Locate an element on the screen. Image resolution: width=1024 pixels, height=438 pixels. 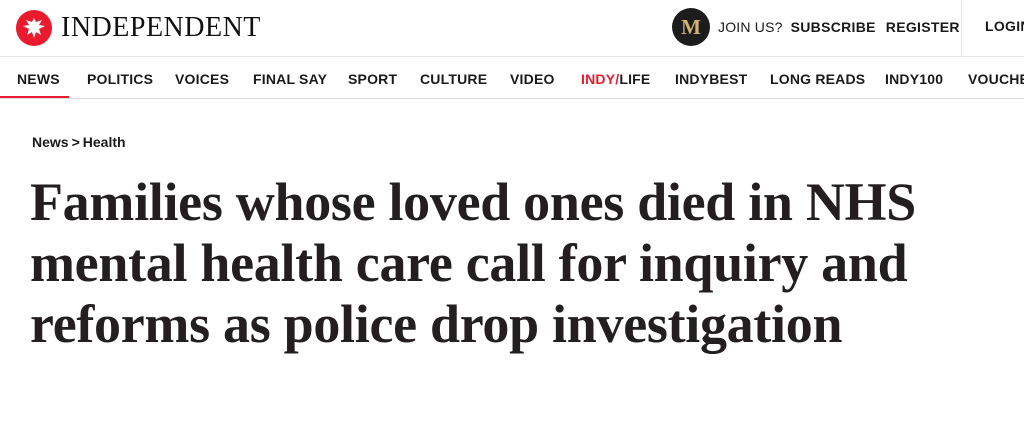
nav-item-indybest: INDYBEST is located at coordinates (711, 79).